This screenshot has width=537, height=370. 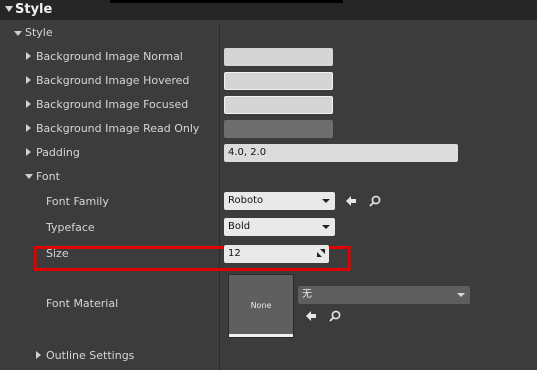 What do you see at coordinates (239, 226) in the screenshot?
I see `typeface-value: Bold` at bounding box center [239, 226].